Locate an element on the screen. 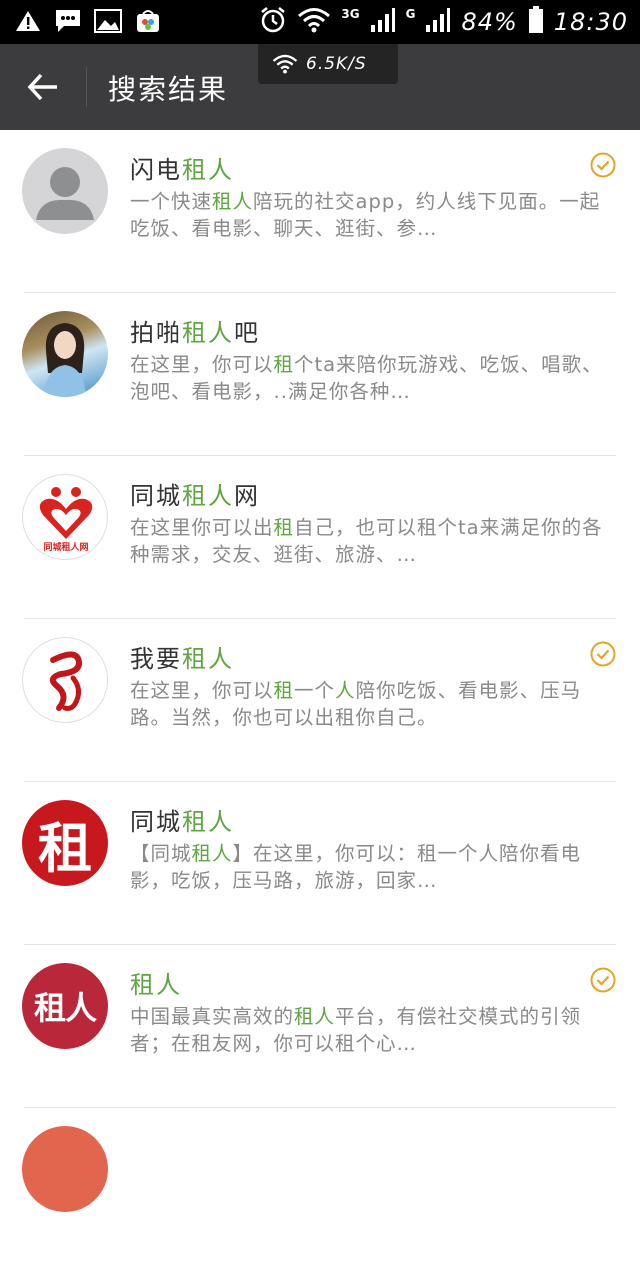 The image size is (640, 1271). logo-text: 同城租人网 is located at coordinates (65, 547).